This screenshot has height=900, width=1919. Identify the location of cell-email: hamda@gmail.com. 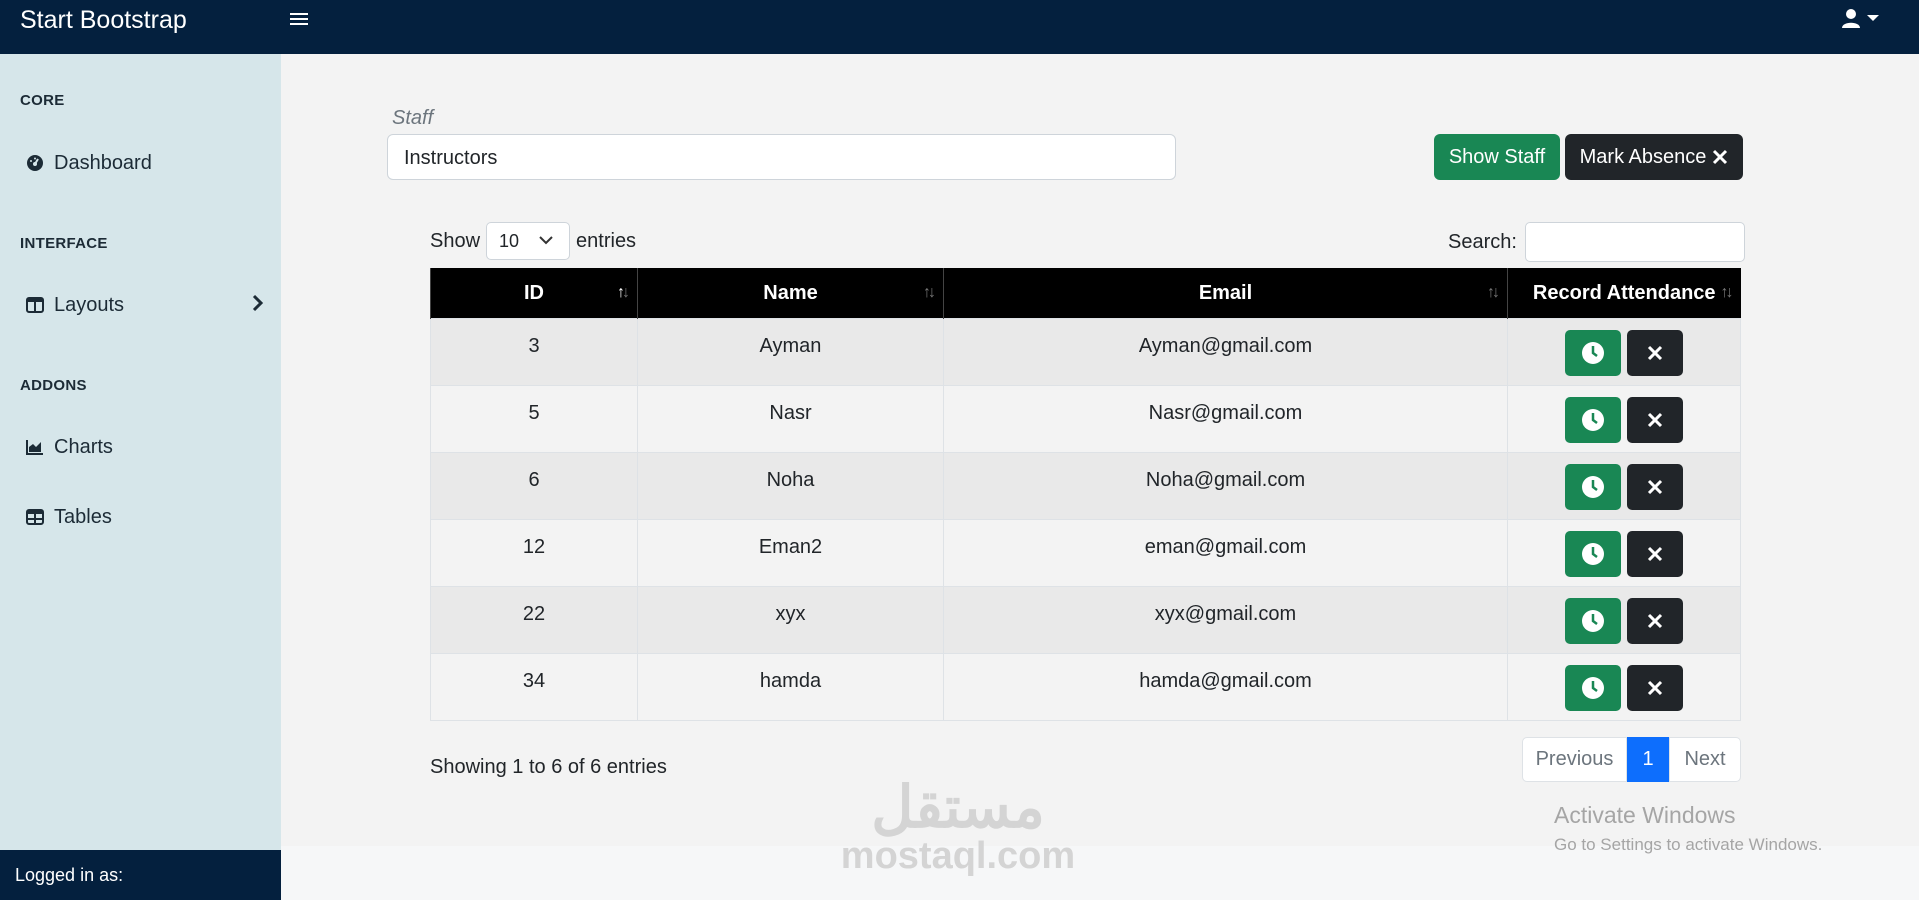
(1225, 687).